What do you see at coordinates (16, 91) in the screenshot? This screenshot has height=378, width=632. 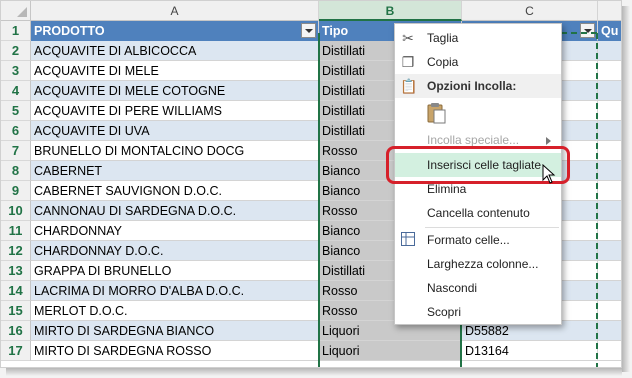 I see `row-header: 4` at bounding box center [16, 91].